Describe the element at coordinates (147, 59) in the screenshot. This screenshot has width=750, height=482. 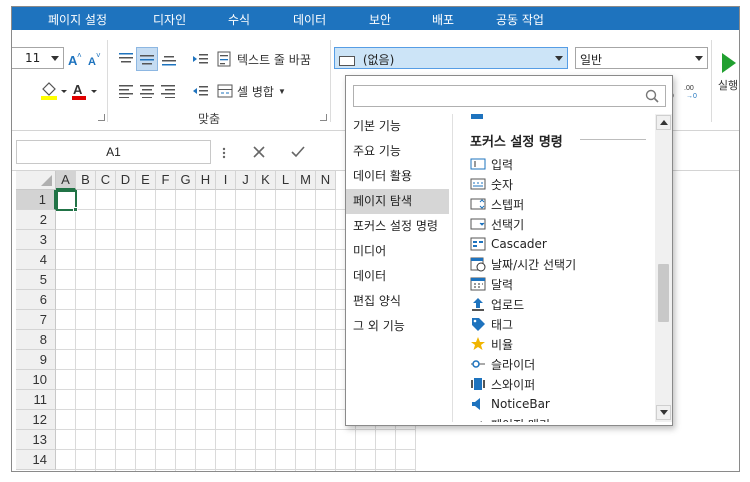
I see `align-middle-icon` at that location.